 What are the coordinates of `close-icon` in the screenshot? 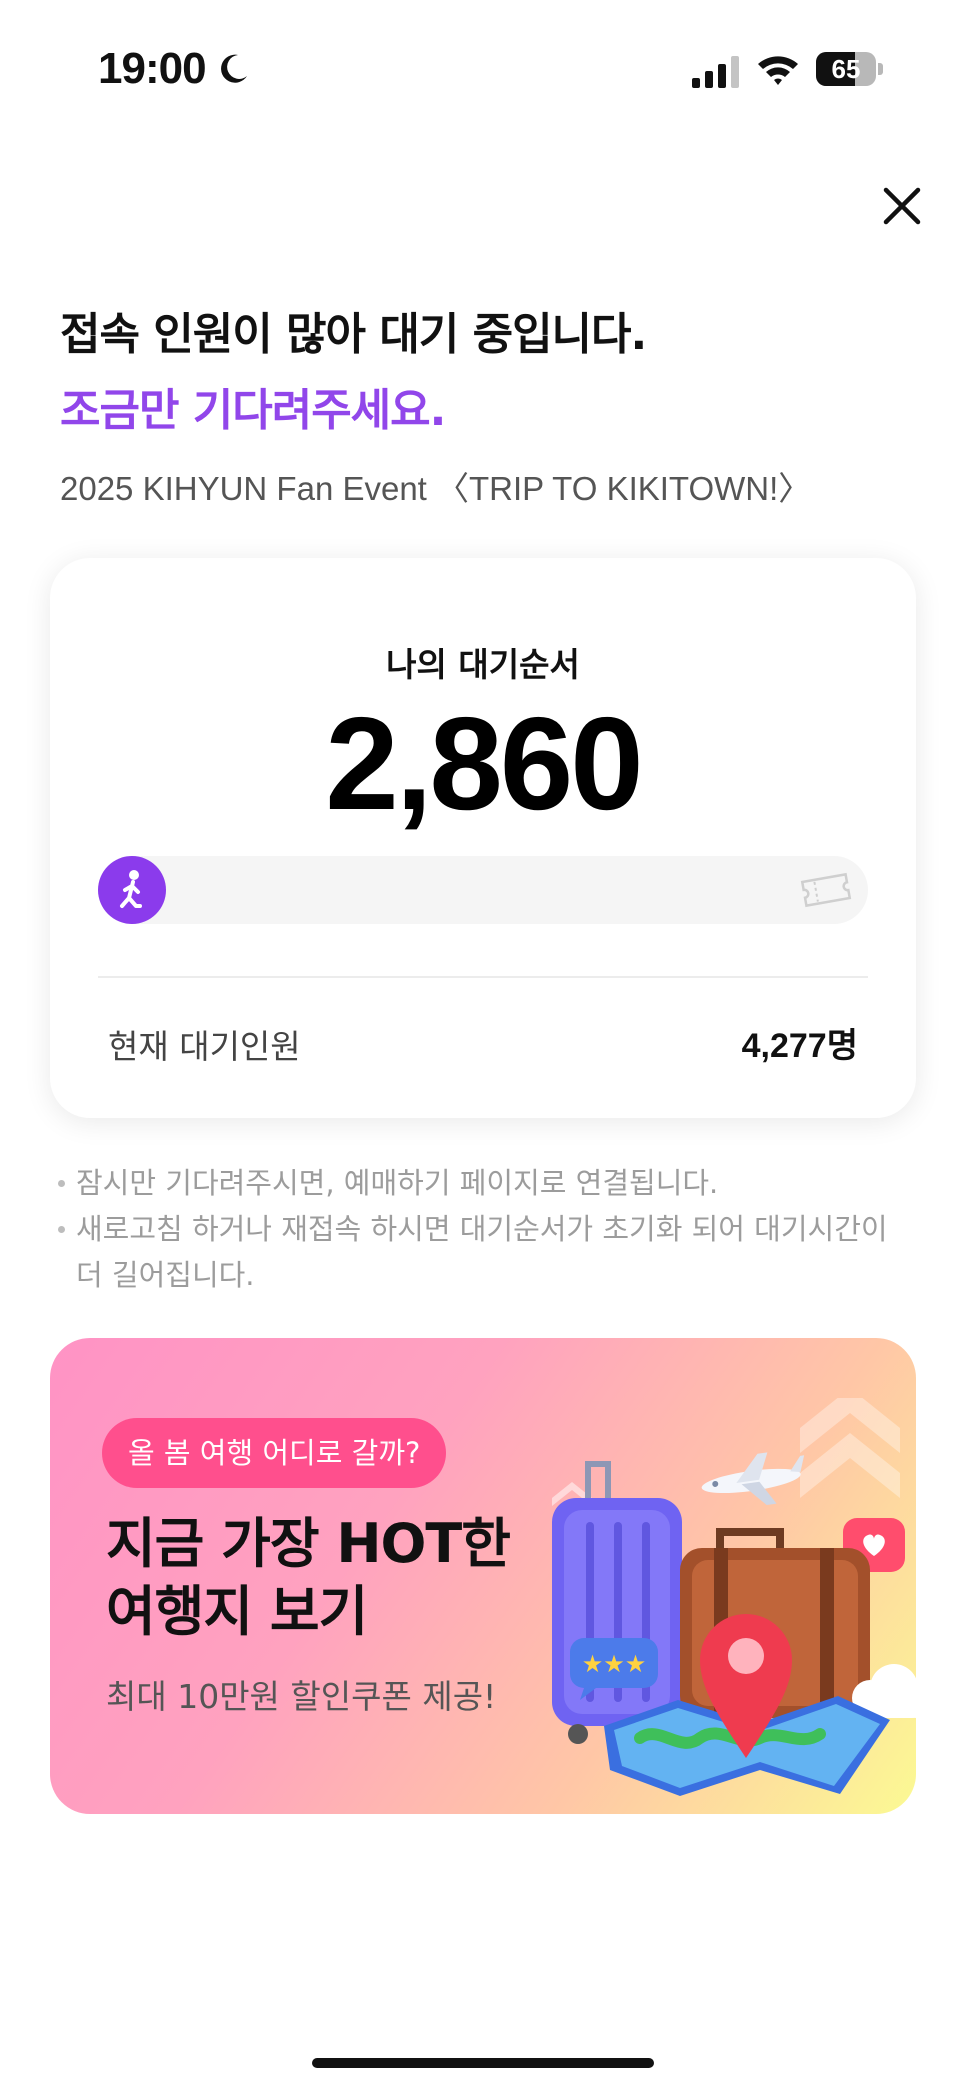 It's located at (902, 206).